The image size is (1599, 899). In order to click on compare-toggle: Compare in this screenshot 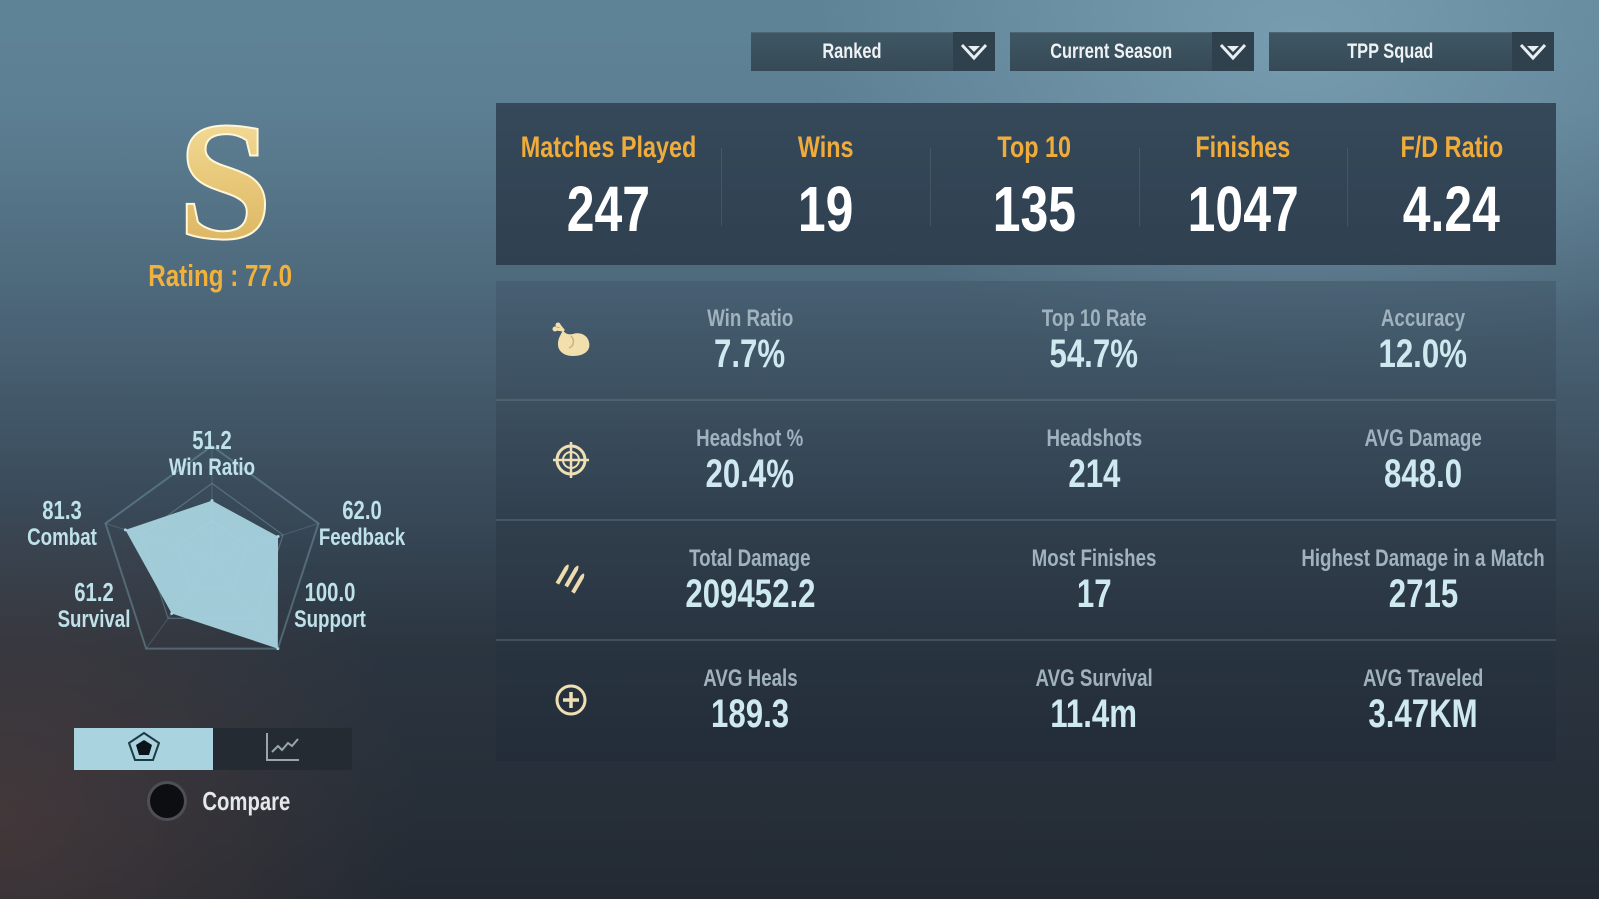, I will do `click(226, 801)`.